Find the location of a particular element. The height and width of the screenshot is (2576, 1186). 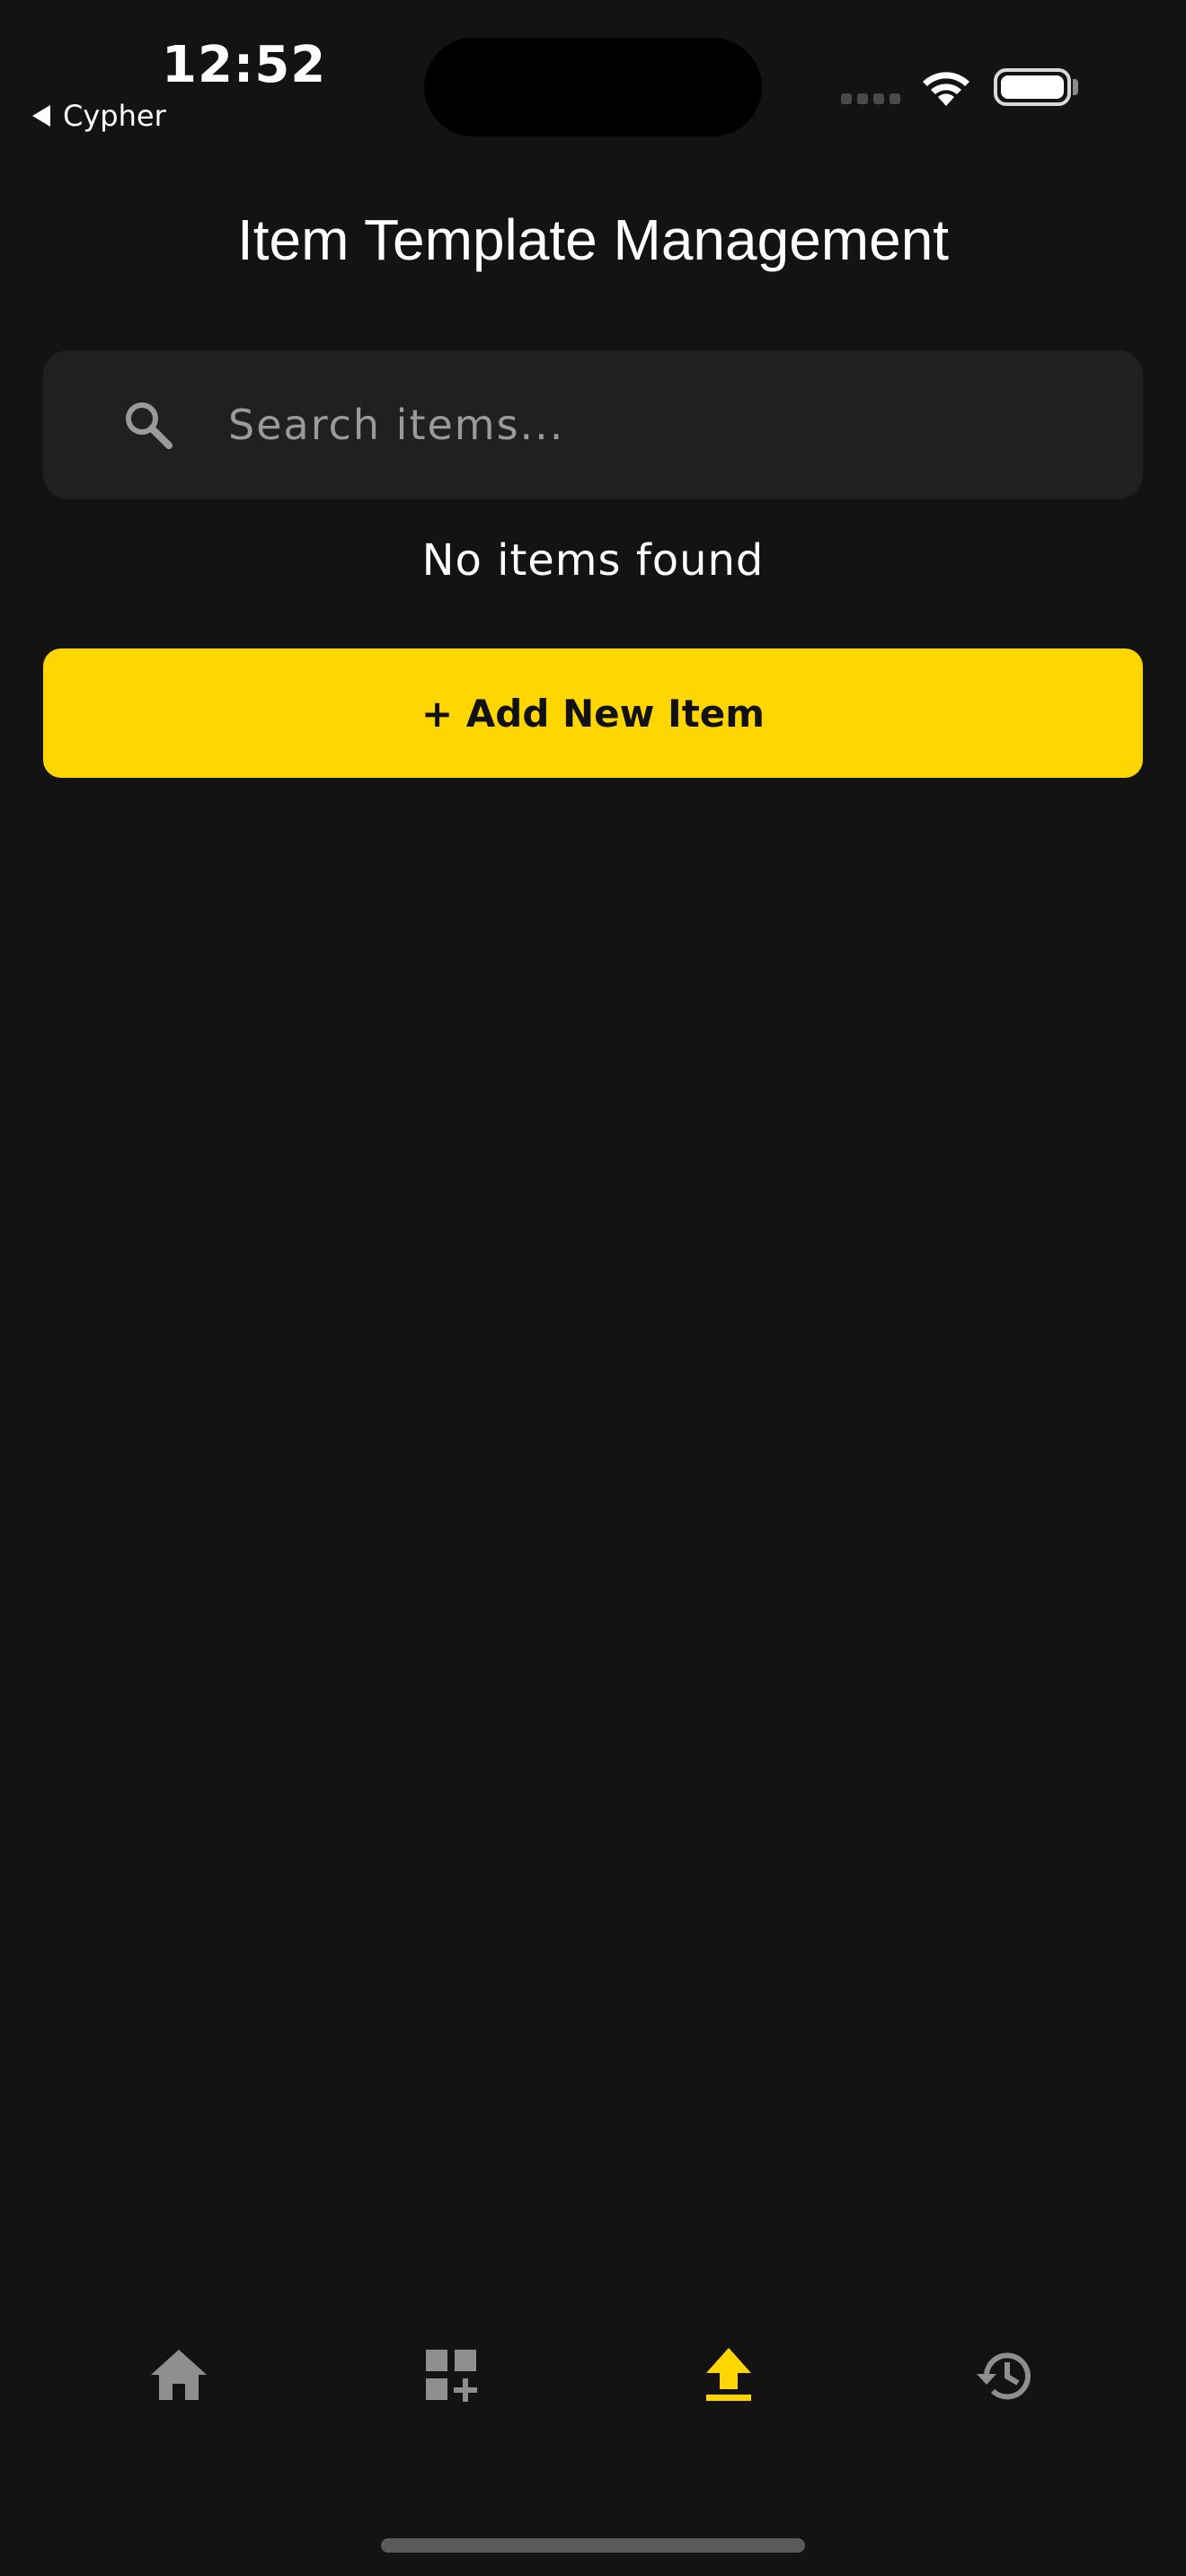

home-icon is located at coordinates (178, 2375).